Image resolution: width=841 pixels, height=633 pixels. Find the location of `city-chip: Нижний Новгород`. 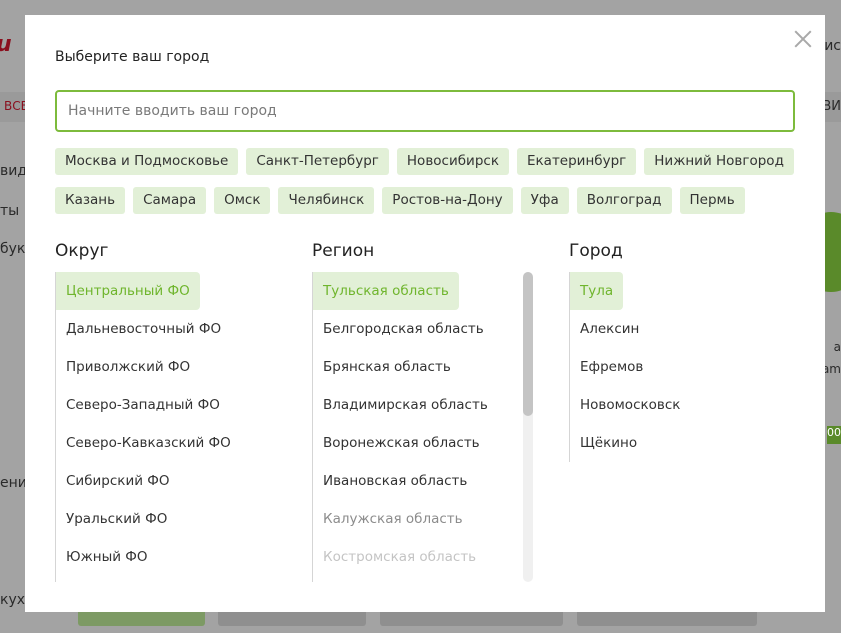

city-chip: Нижний Новгород is located at coordinates (719, 161).